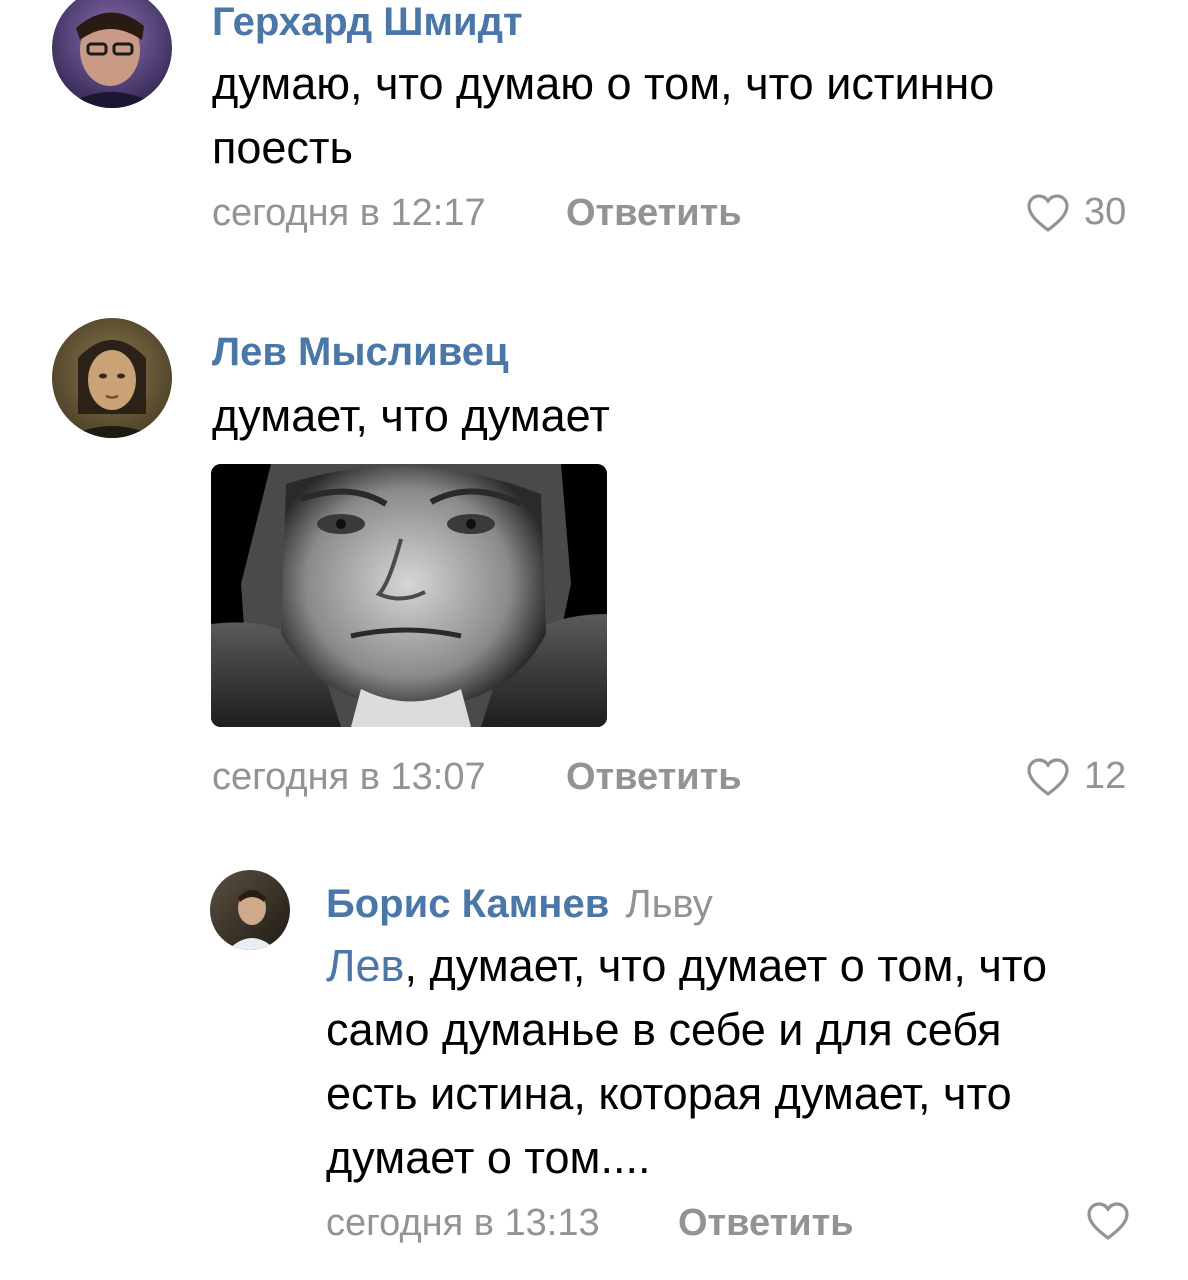 This screenshot has width=1188, height=1280. I want to click on comment-text: думает, что думает, so click(411, 416).